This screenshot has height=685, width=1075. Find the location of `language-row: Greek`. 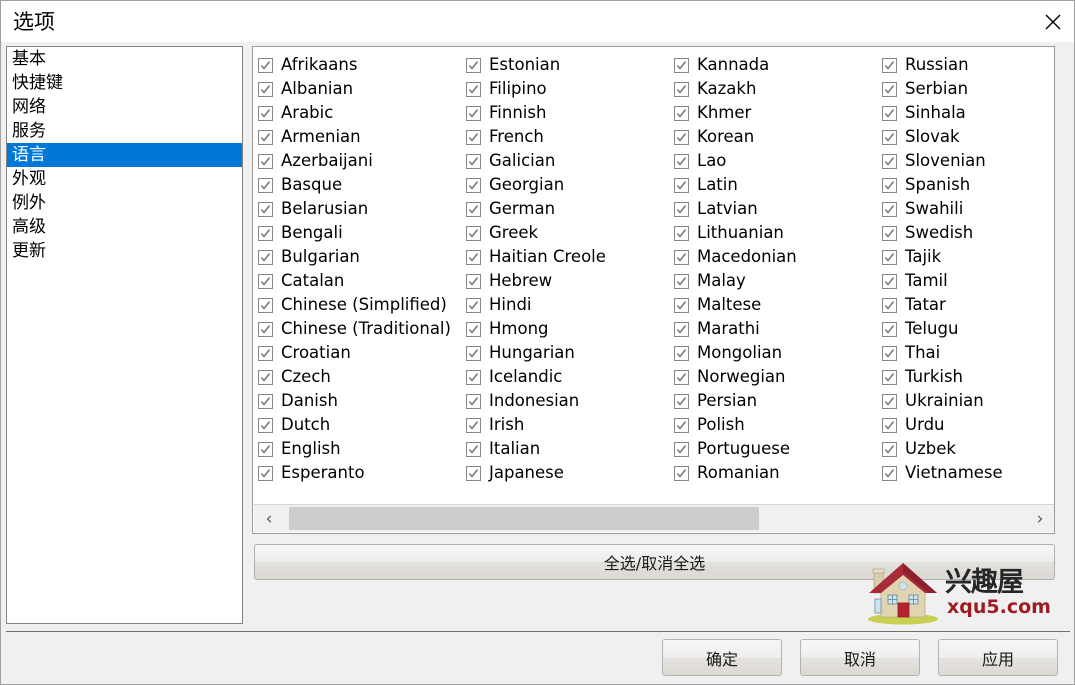

language-row: Greek is located at coordinates (567, 233).